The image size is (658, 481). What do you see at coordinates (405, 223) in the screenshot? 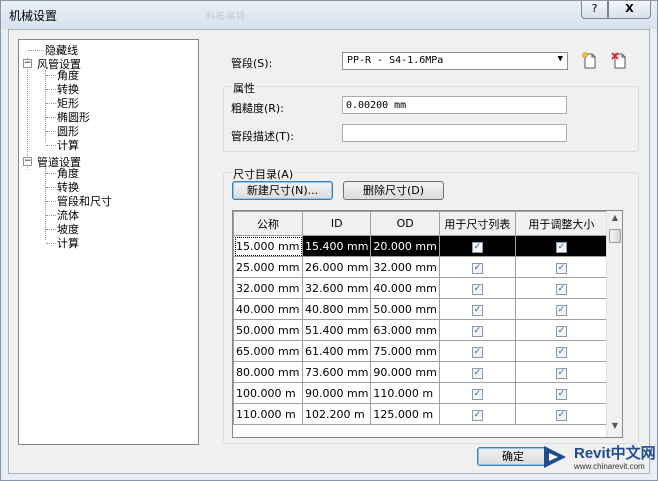
I see `column-header-od: OD` at bounding box center [405, 223].